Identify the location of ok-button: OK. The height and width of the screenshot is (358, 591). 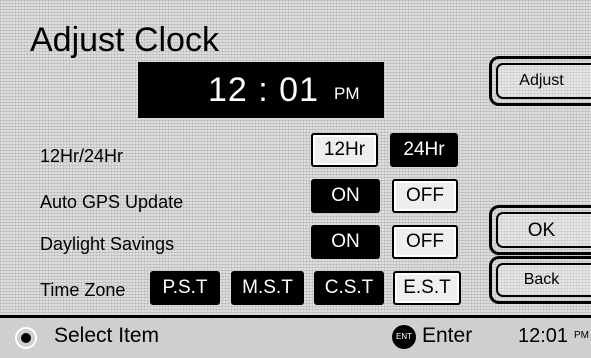
(540, 230).